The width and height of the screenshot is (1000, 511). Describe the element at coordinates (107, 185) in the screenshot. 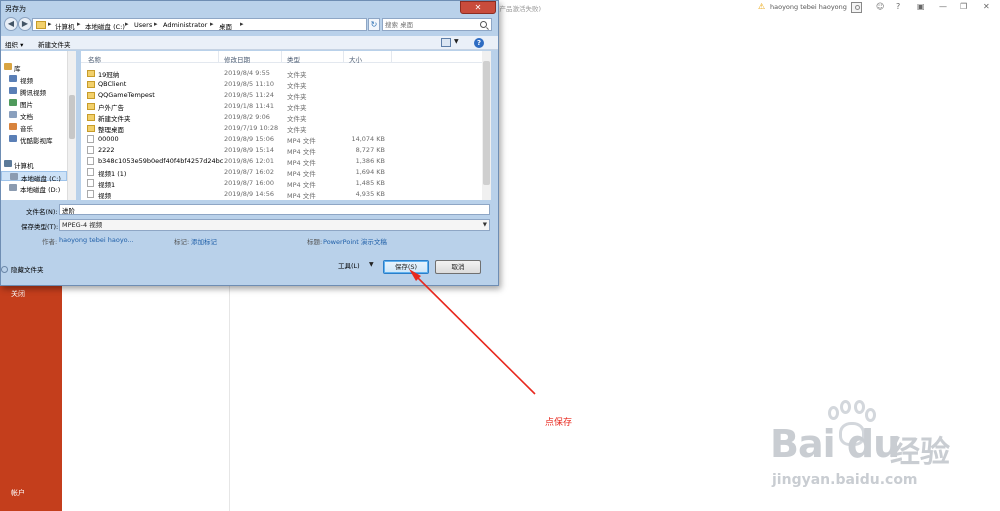

I see `file-name: 视频1` at that location.